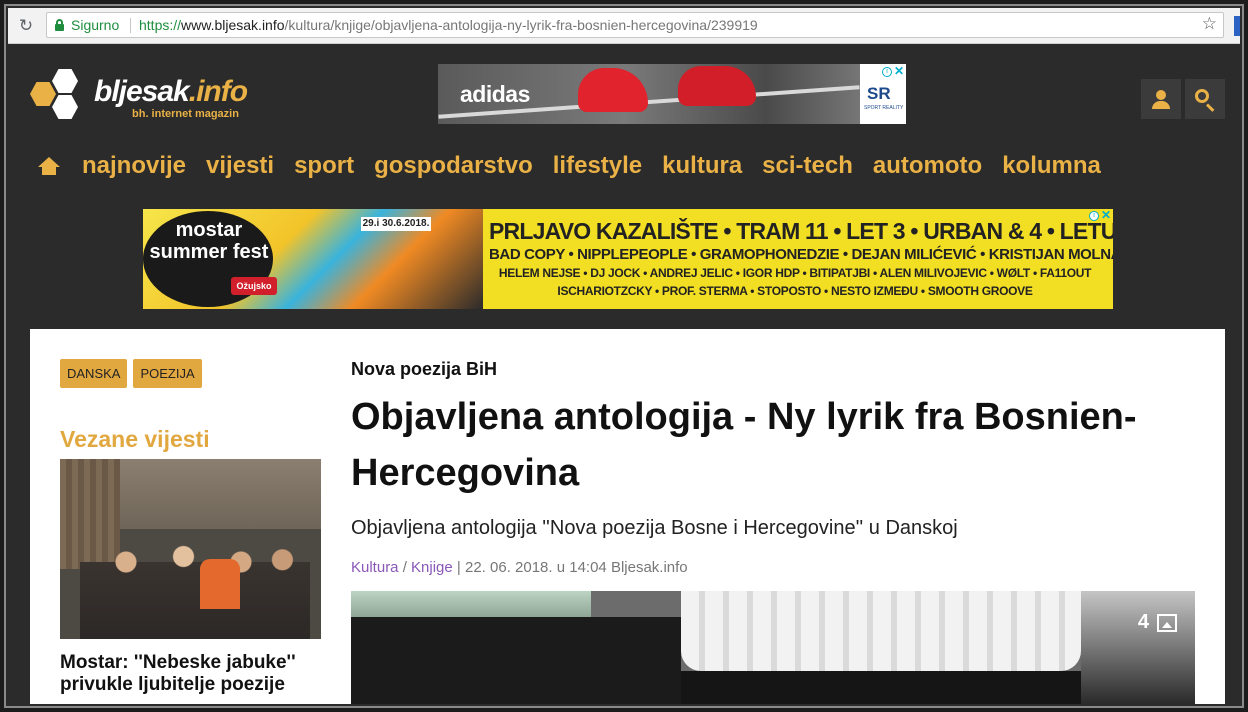 This screenshot has height=712, width=1248. Describe the element at coordinates (396, 224) in the screenshot. I see `festival-date: 29.i 30.6.2018.` at that location.